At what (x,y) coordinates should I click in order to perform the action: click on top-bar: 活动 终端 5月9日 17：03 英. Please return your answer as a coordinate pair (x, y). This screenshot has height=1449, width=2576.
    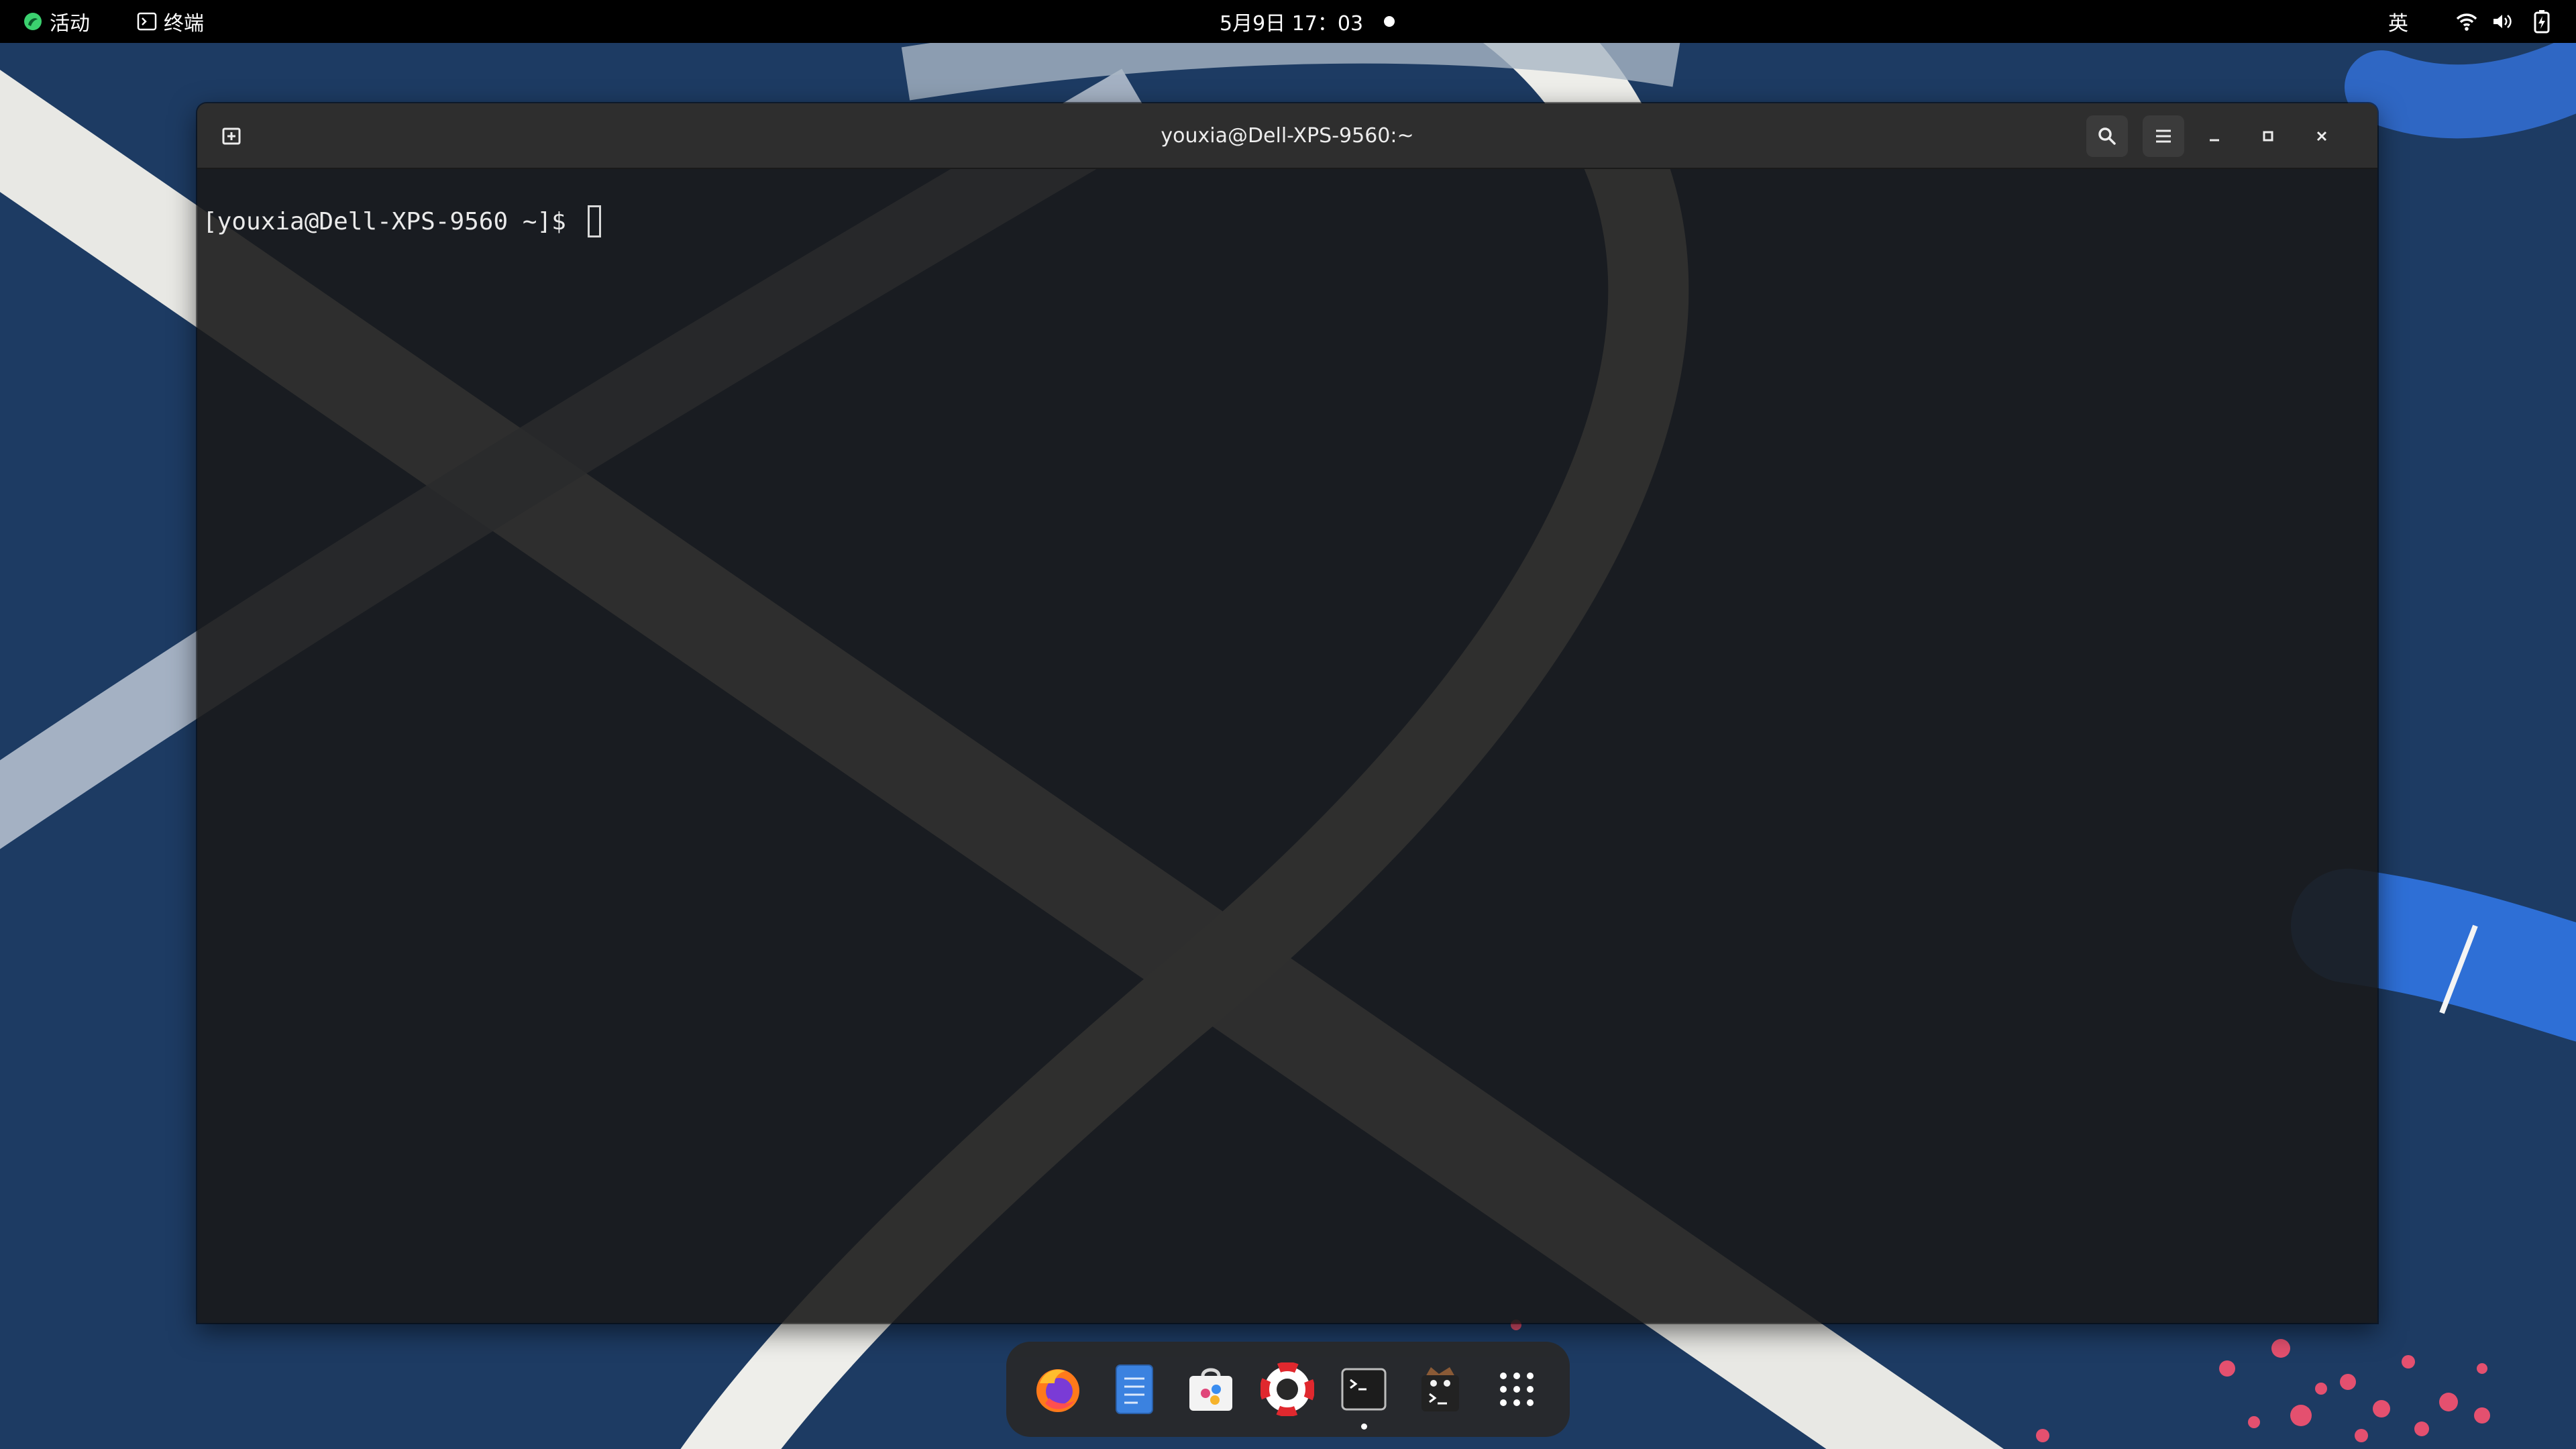
    Looking at the image, I should click on (1288, 21).